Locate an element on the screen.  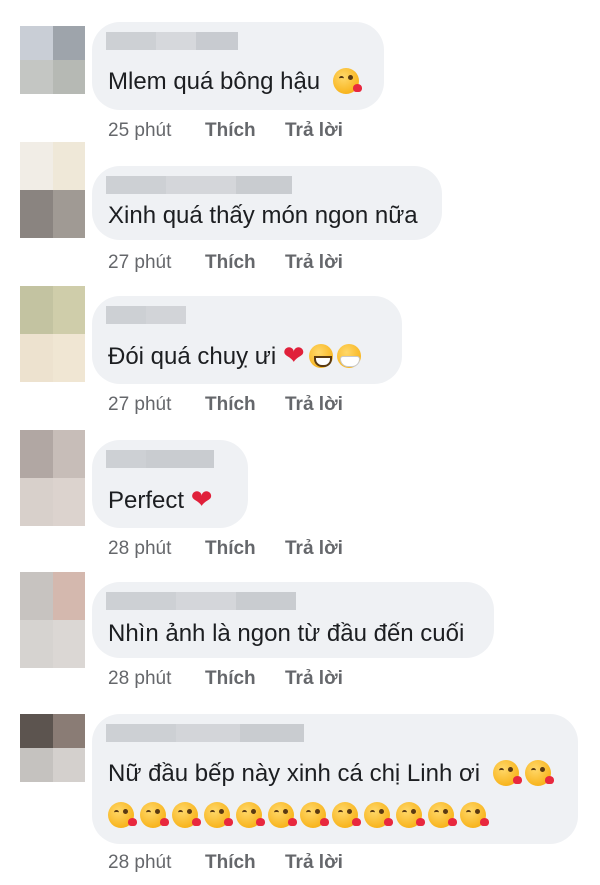
comment-text: Đói quá chuỵ ưi ❤ is located at coordinates (234, 356).